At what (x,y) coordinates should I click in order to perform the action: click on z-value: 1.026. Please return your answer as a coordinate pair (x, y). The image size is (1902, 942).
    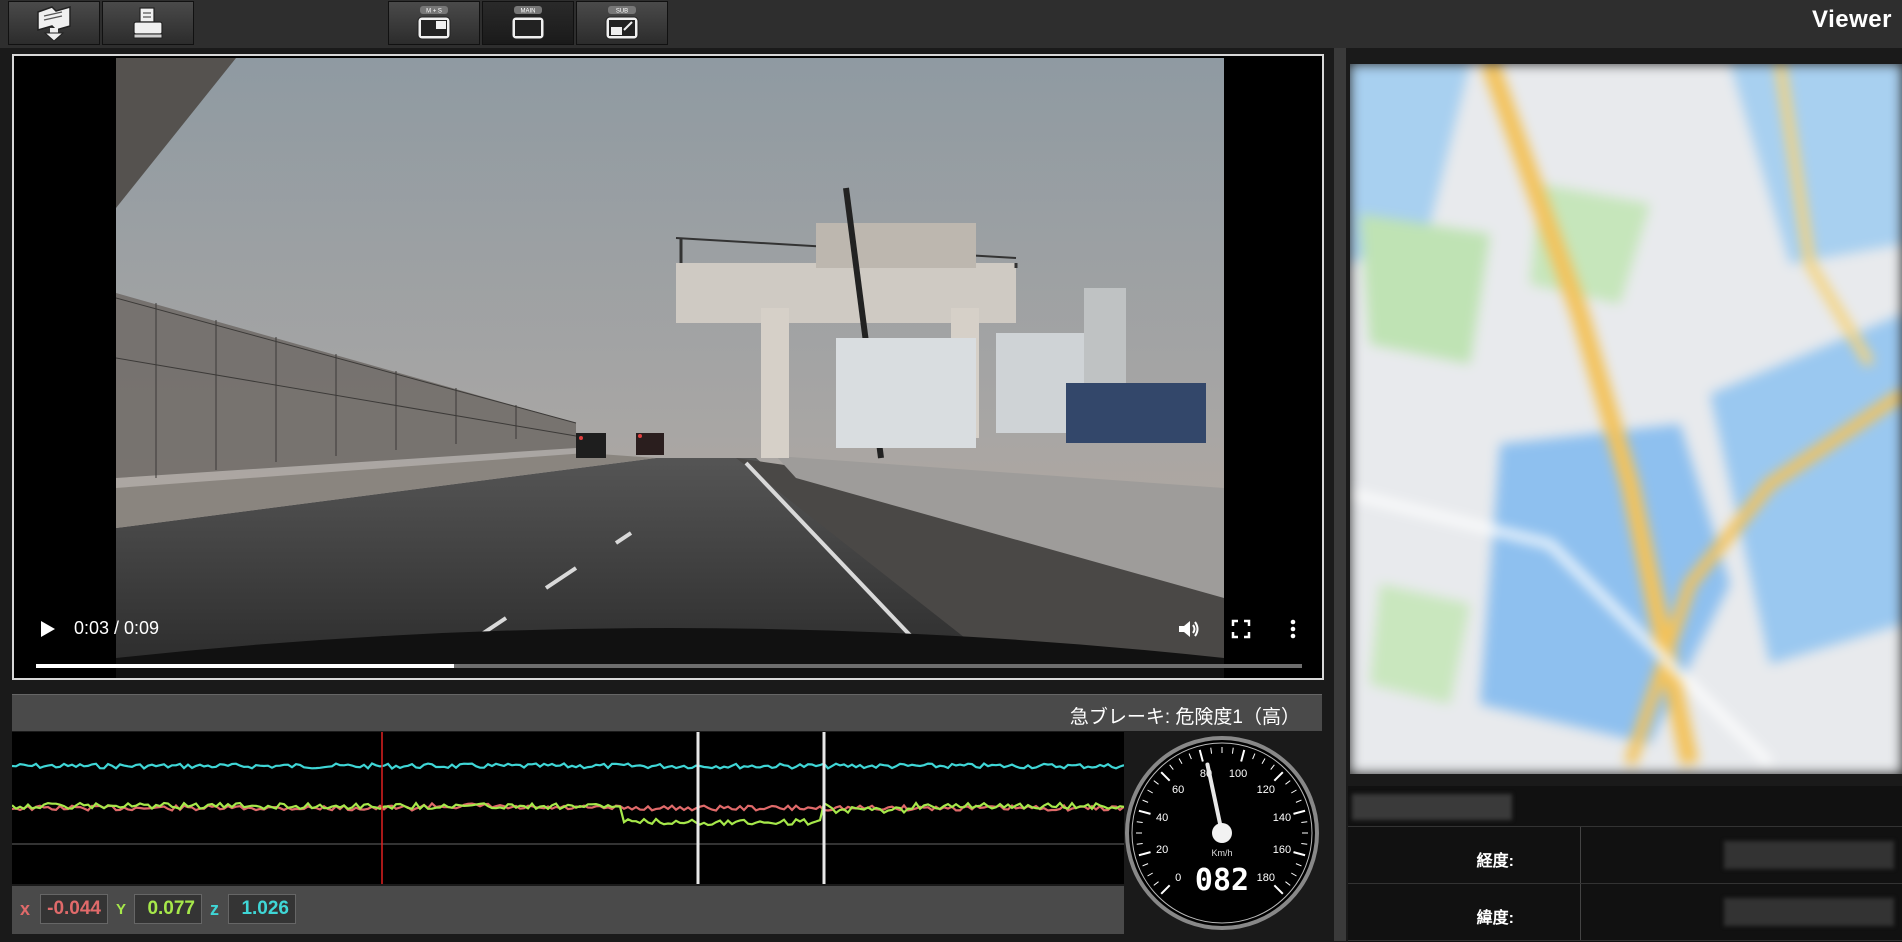
    Looking at the image, I should click on (262, 909).